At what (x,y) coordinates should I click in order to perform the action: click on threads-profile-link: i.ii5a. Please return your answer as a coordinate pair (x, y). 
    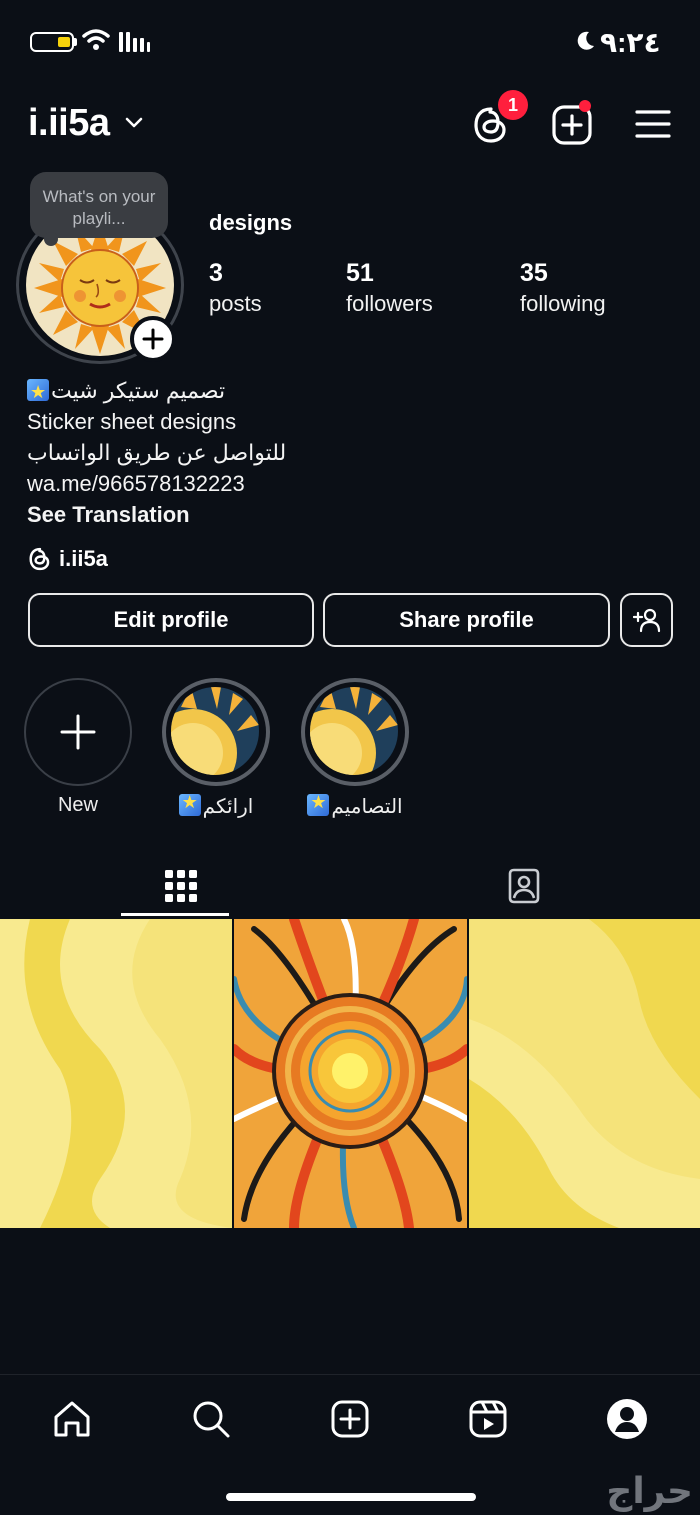
    Looking at the image, I should click on (67, 559).